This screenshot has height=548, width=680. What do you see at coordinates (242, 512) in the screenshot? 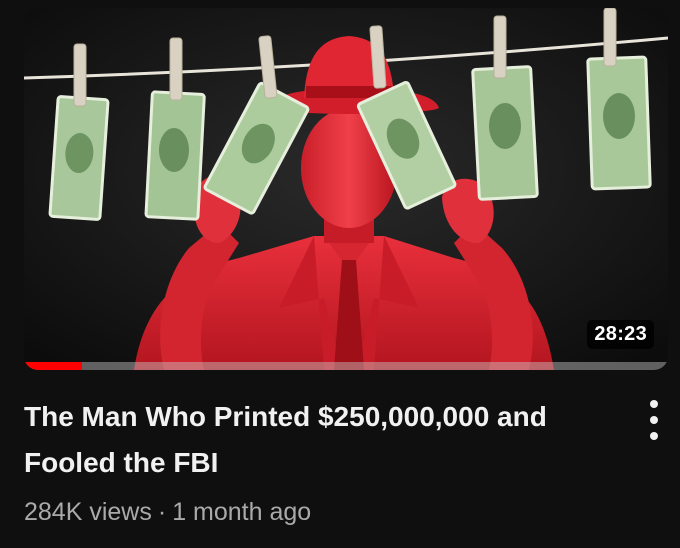
I see `publish-date: 1 month ago` at bounding box center [242, 512].